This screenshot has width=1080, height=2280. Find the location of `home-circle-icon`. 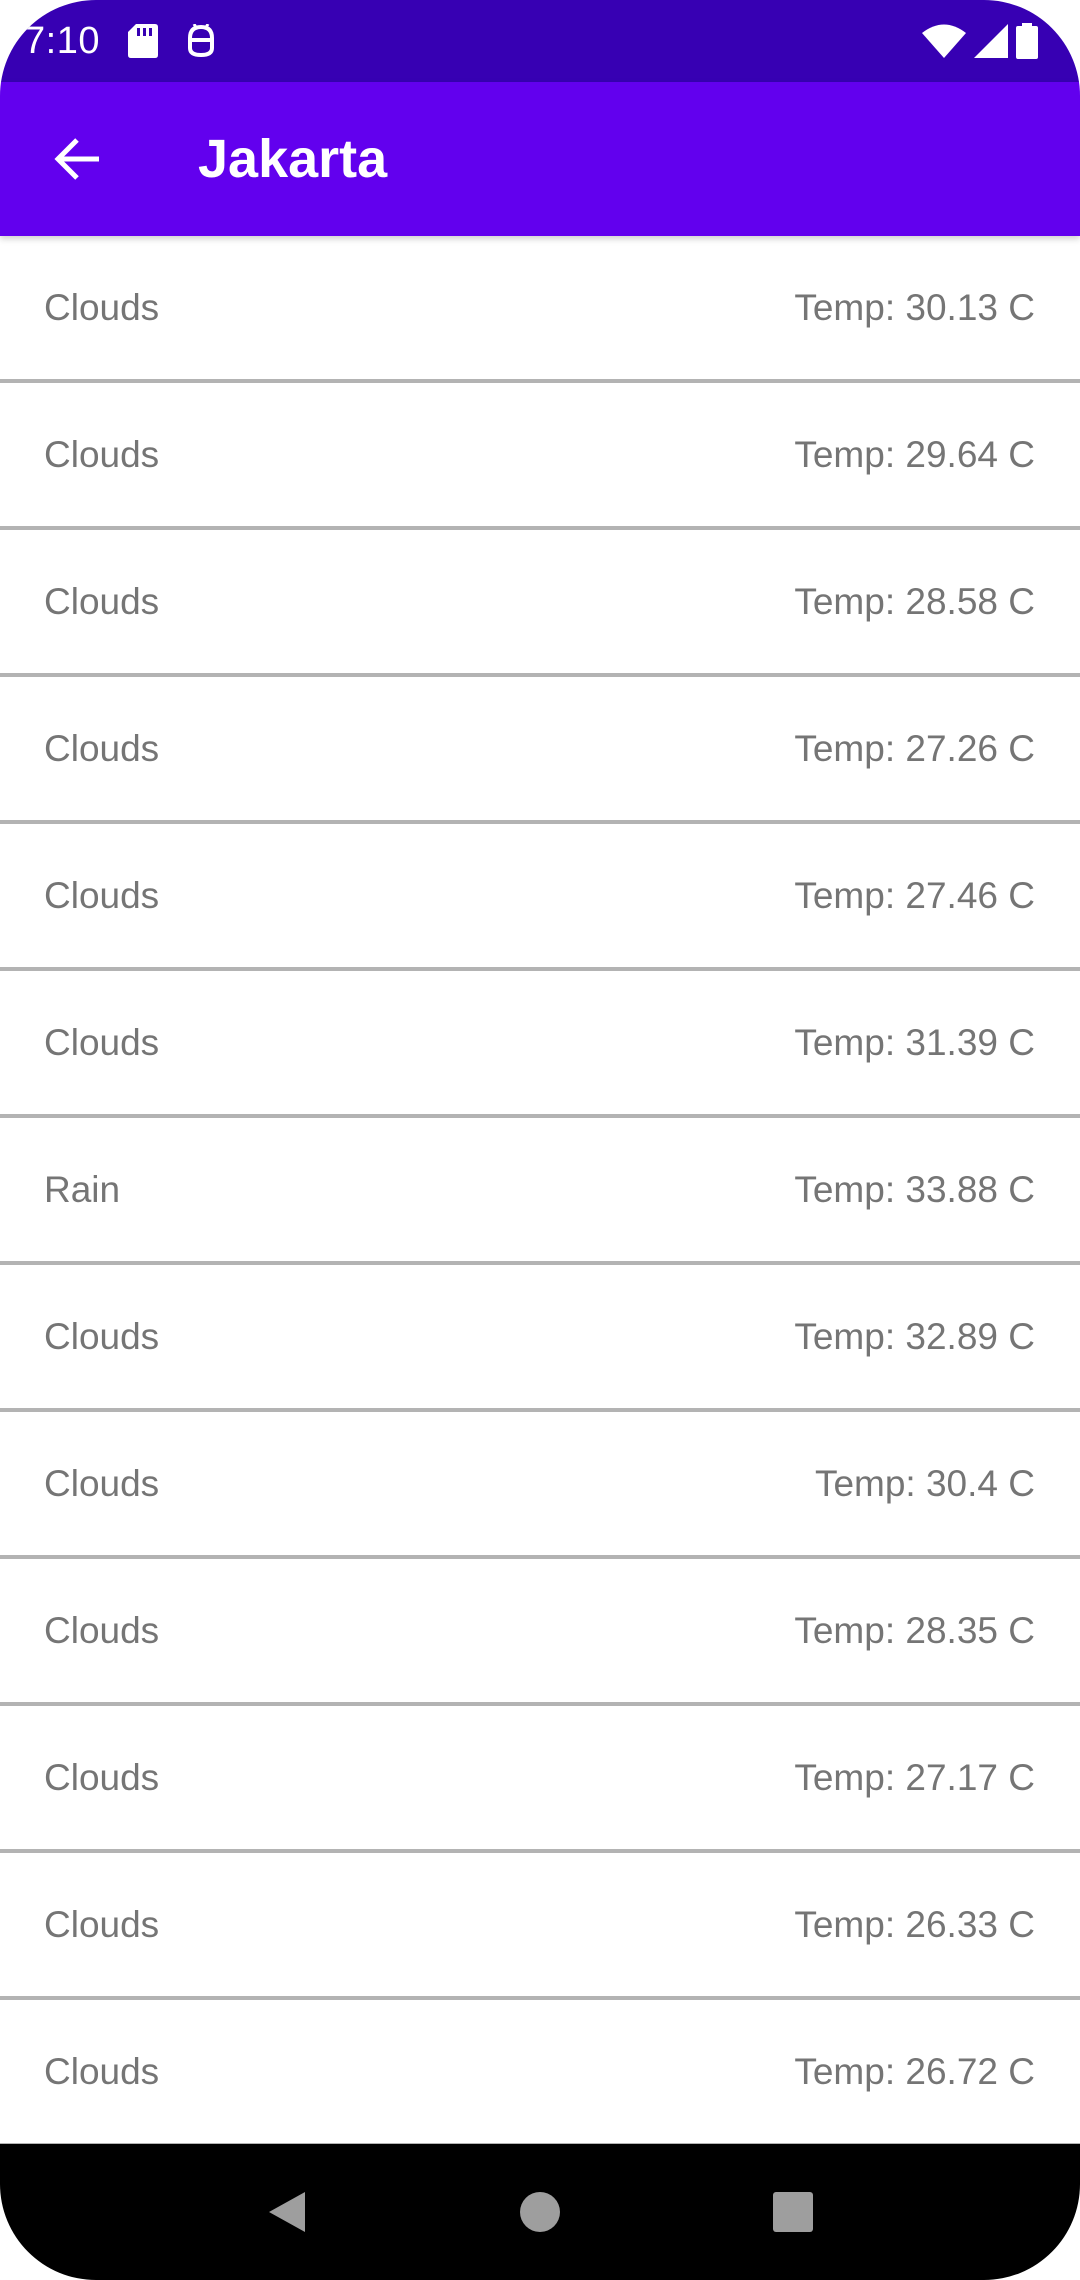

home-circle-icon is located at coordinates (540, 2212).